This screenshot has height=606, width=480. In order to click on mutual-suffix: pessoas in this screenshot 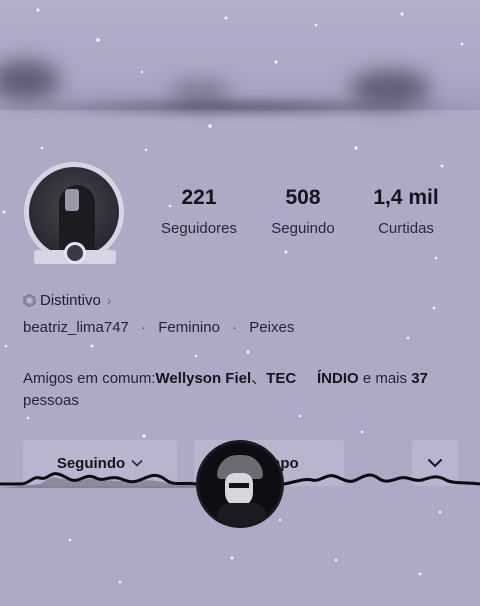, I will do `click(51, 400)`.